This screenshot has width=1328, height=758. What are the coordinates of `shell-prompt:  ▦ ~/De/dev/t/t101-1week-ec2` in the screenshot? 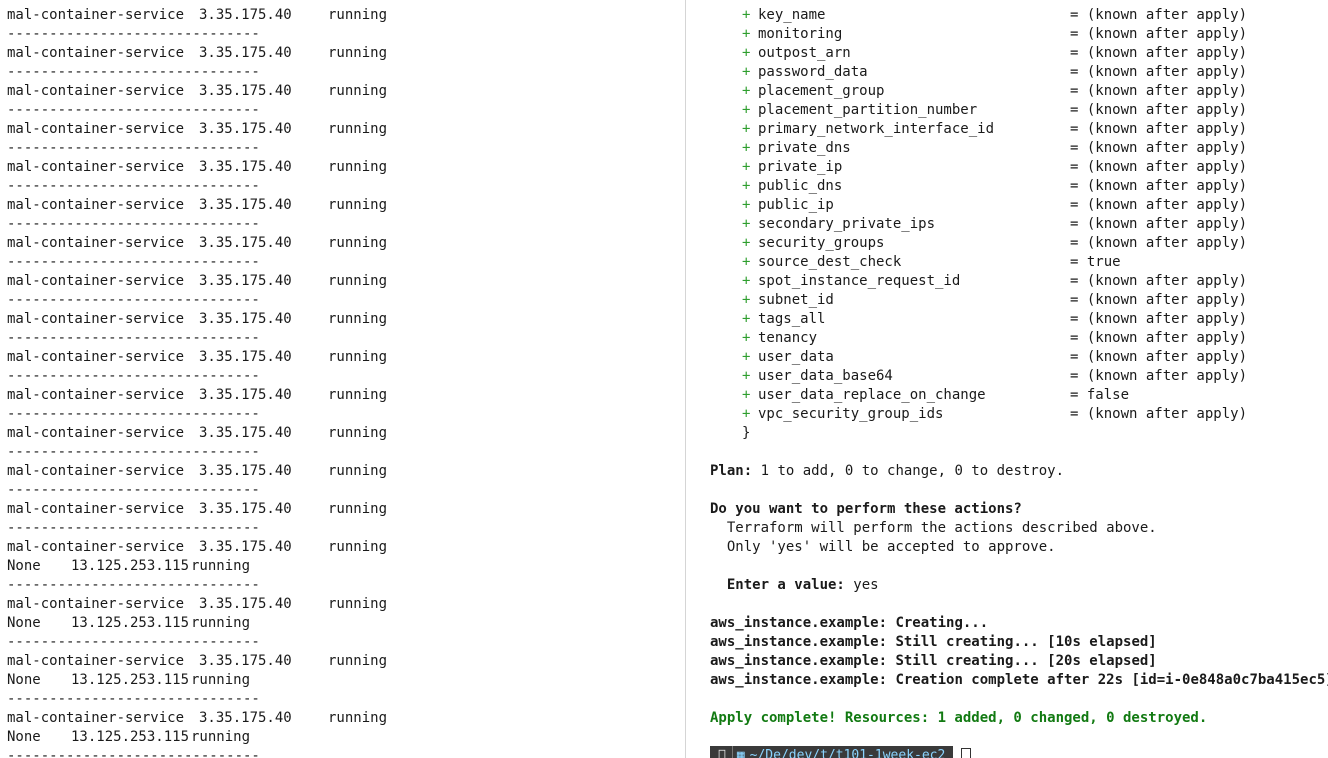 It's located at (841, 752).